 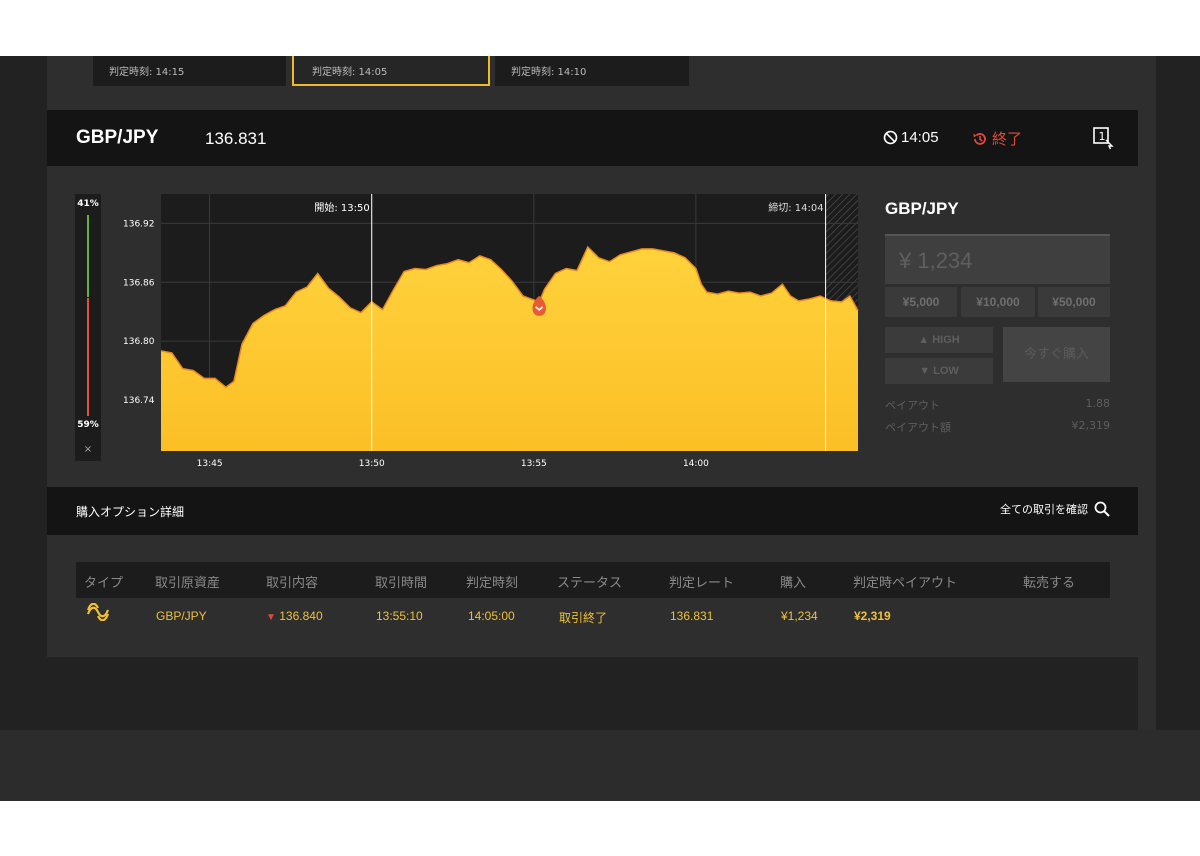 What do you see at coordinates (592, 71) in the screenshot?
I see `expiry-tab-1410: 判定時刻: 14:10` at bounding box center [592, 71].